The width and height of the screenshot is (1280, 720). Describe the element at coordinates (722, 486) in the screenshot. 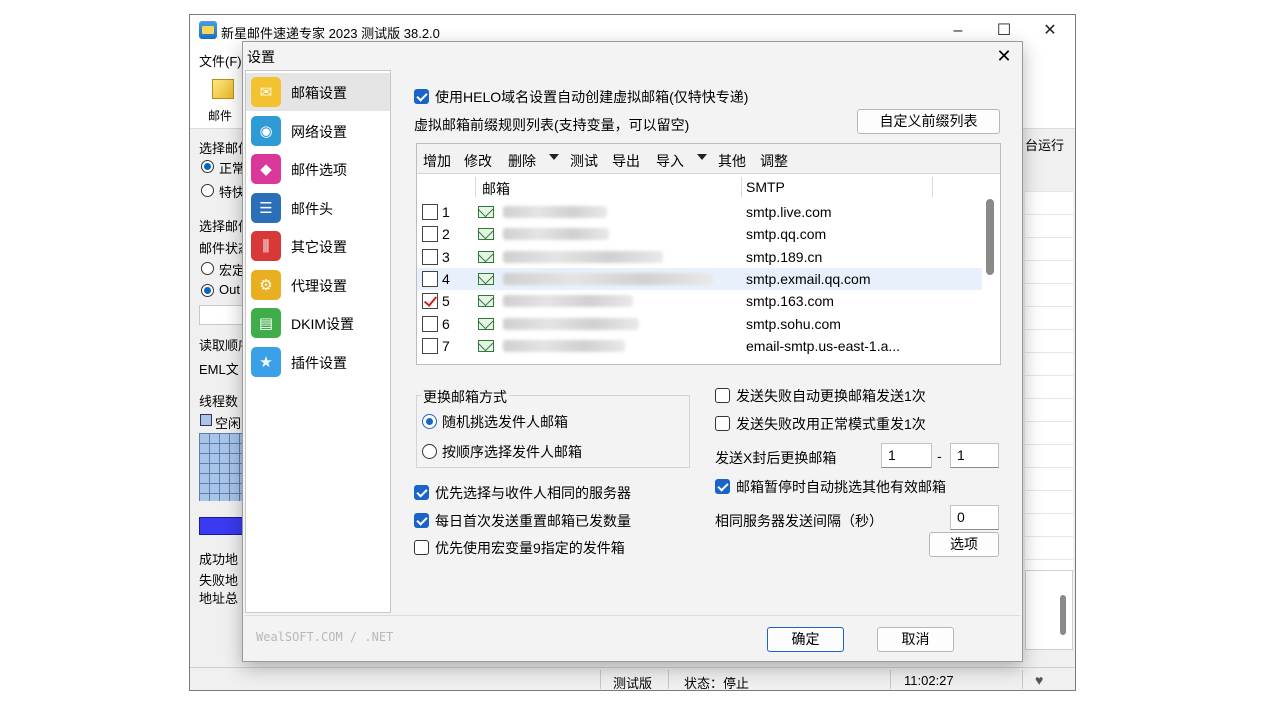

I see `auto-pick-on-pause-checkbox` at that location.